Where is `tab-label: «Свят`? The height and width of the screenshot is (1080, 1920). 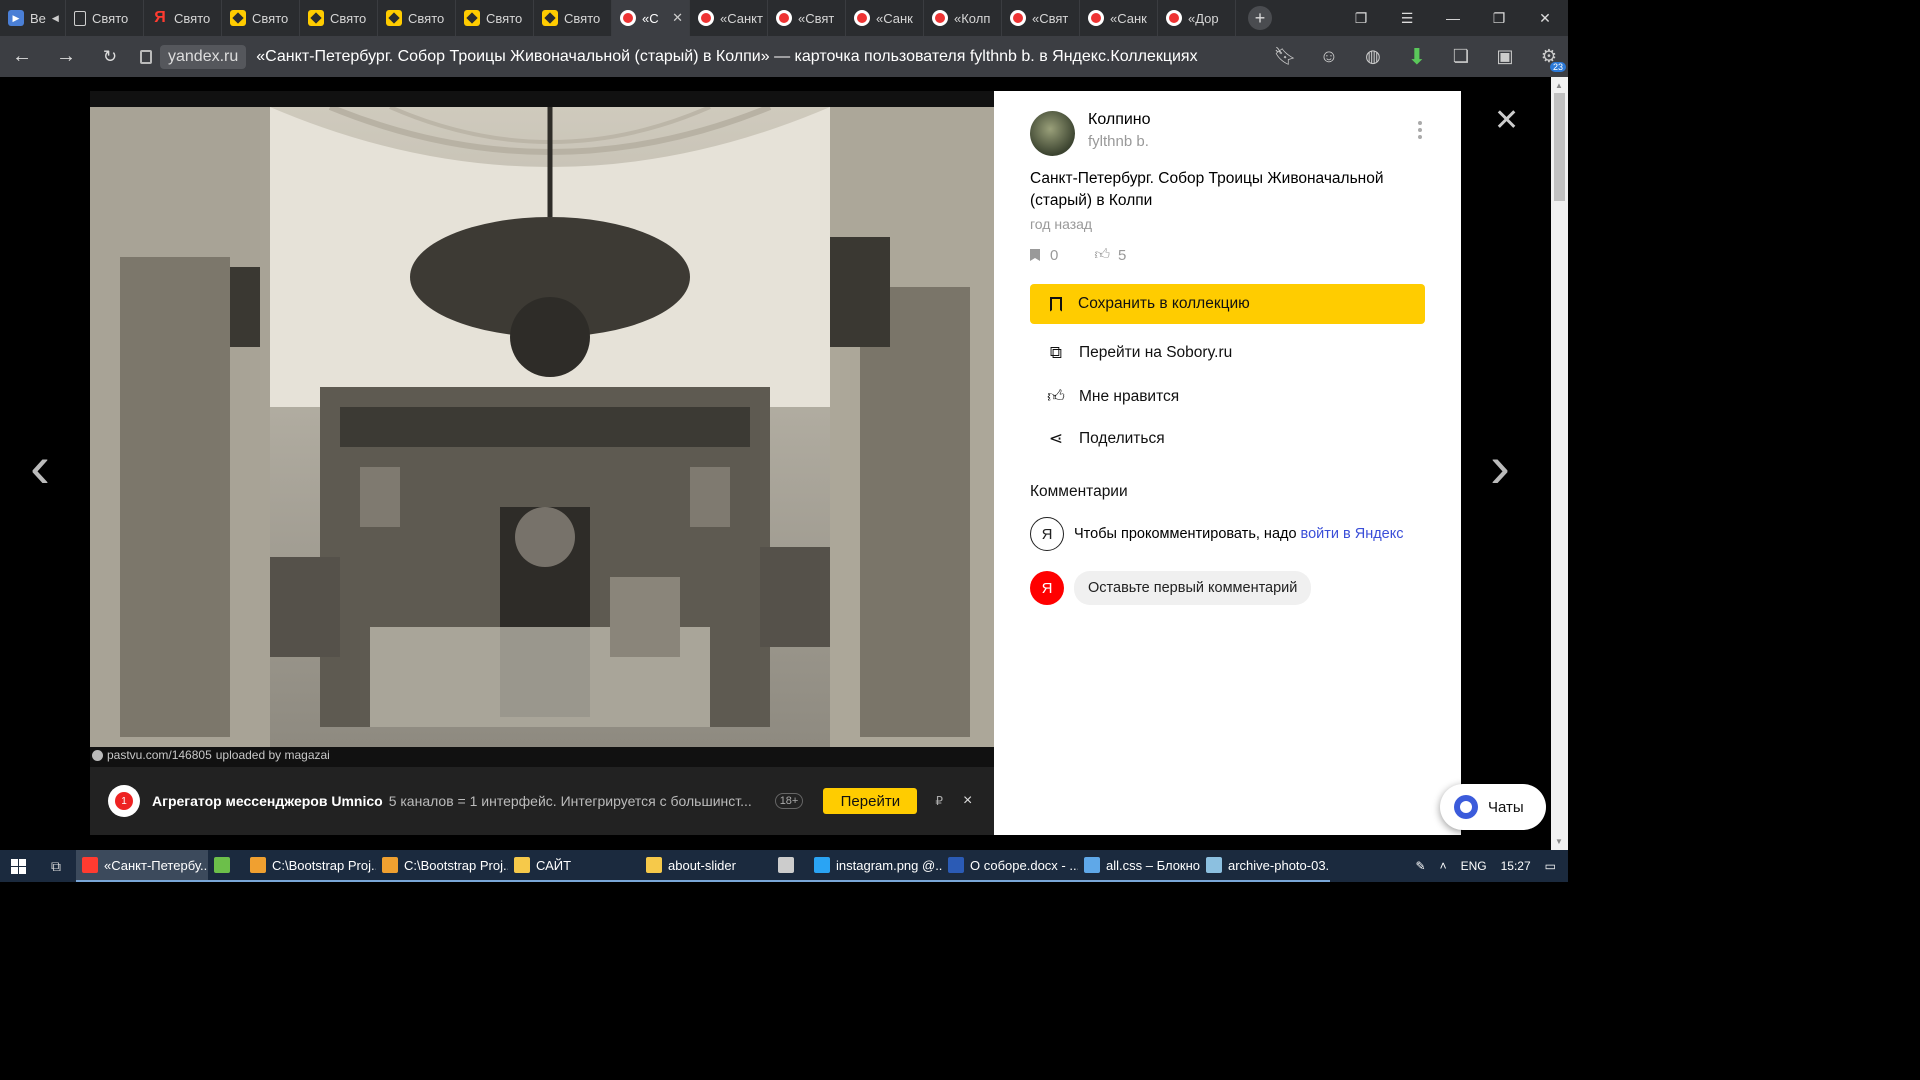 tab-label: «Свят is located at coordinates (816, 18).